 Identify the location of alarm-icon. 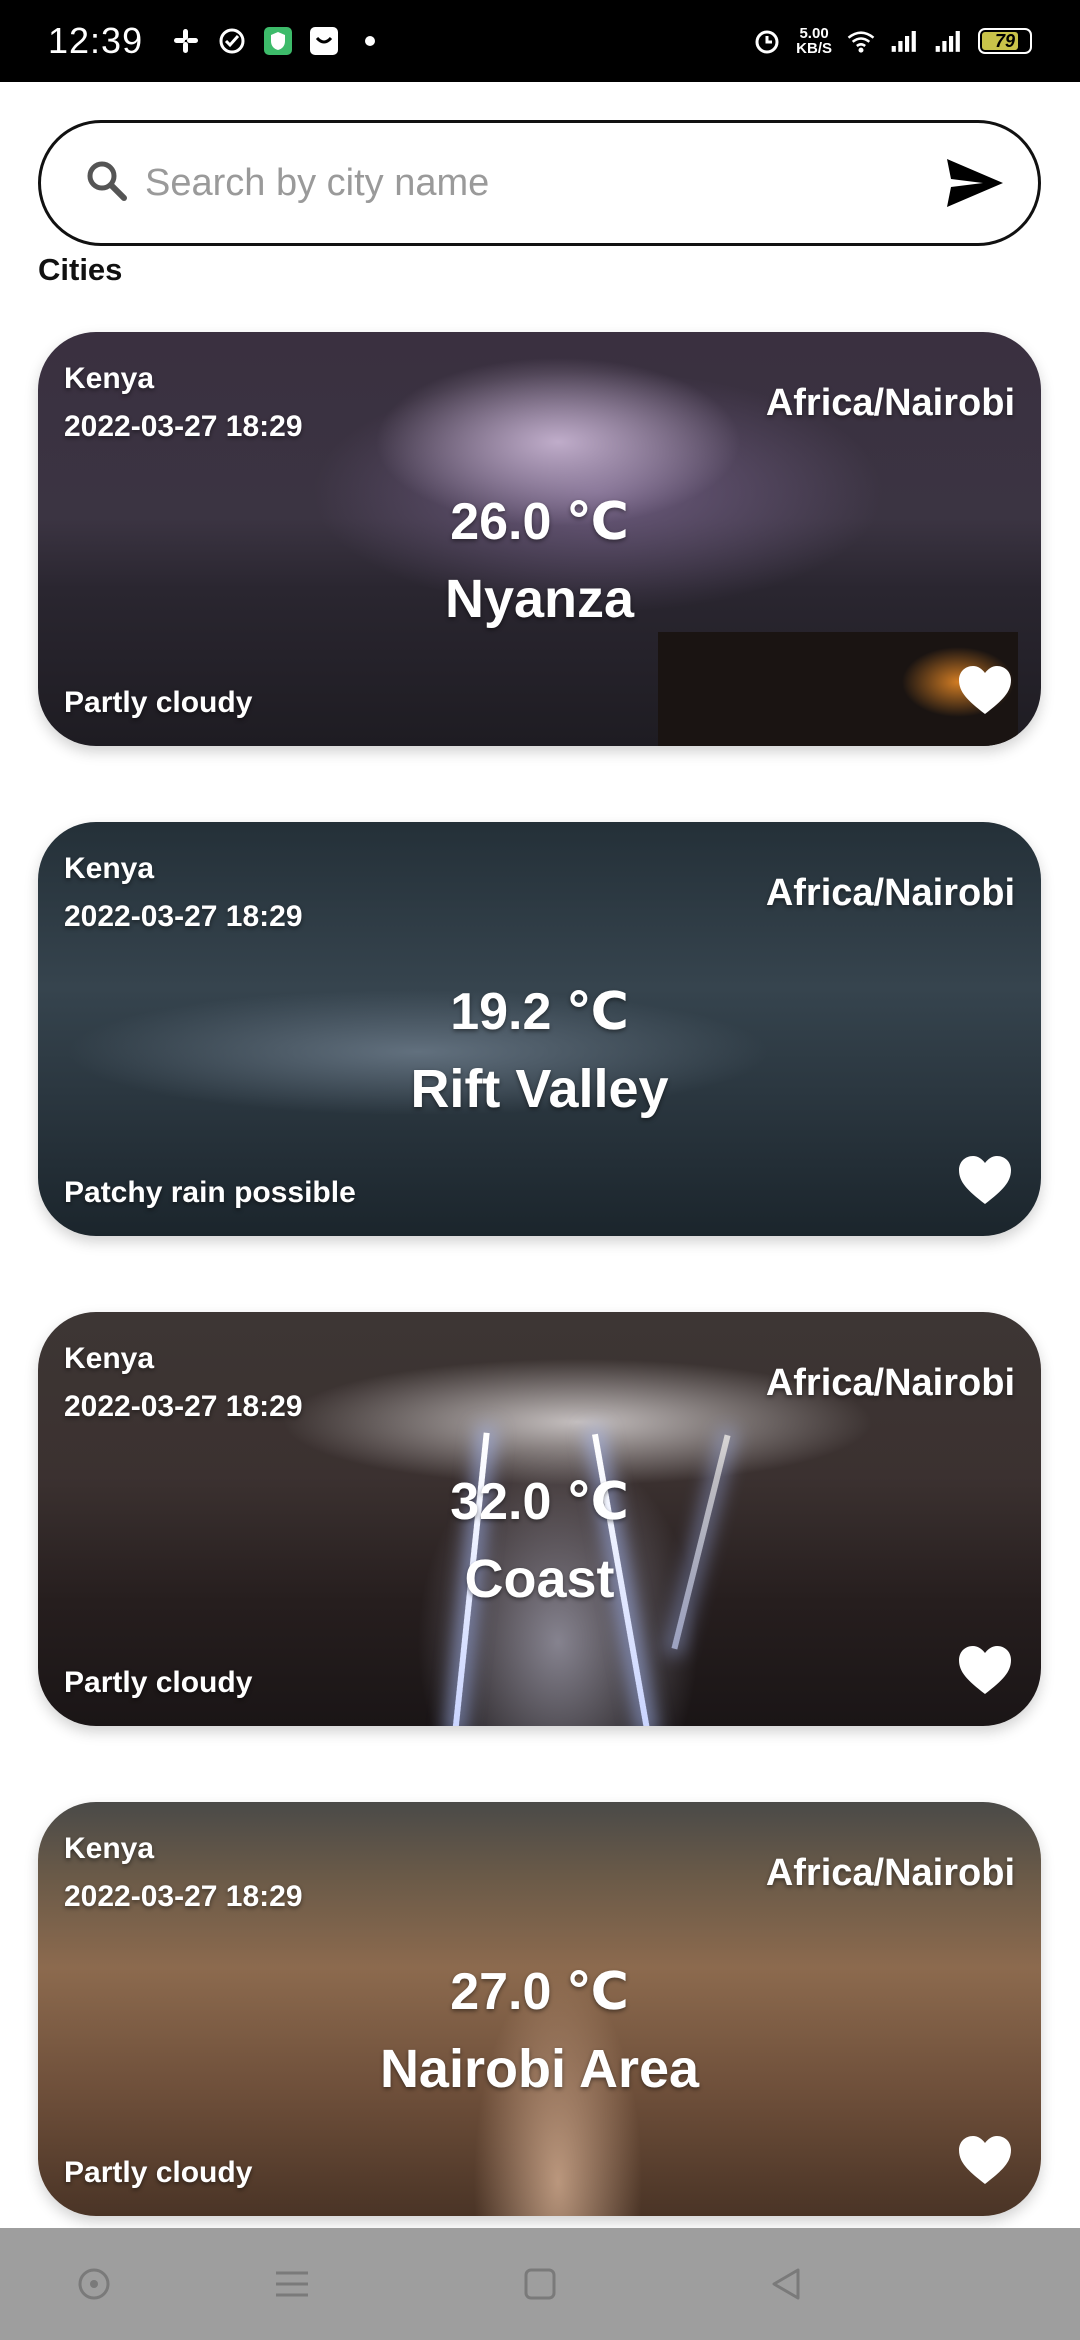
(767, 41).